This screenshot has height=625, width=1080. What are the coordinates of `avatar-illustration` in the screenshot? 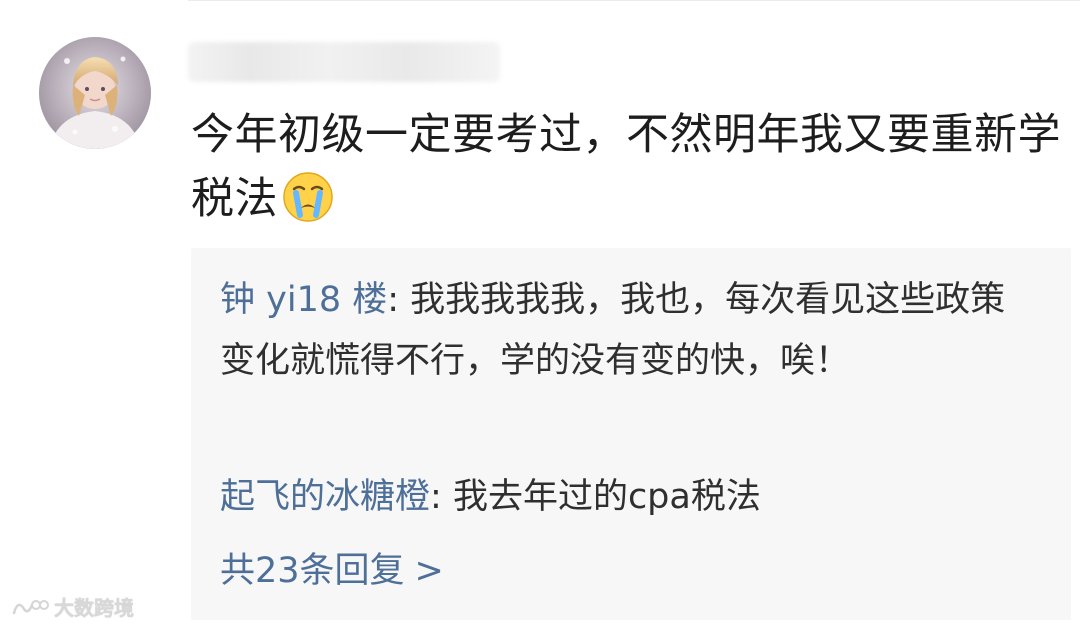 It's located at (95, 93).